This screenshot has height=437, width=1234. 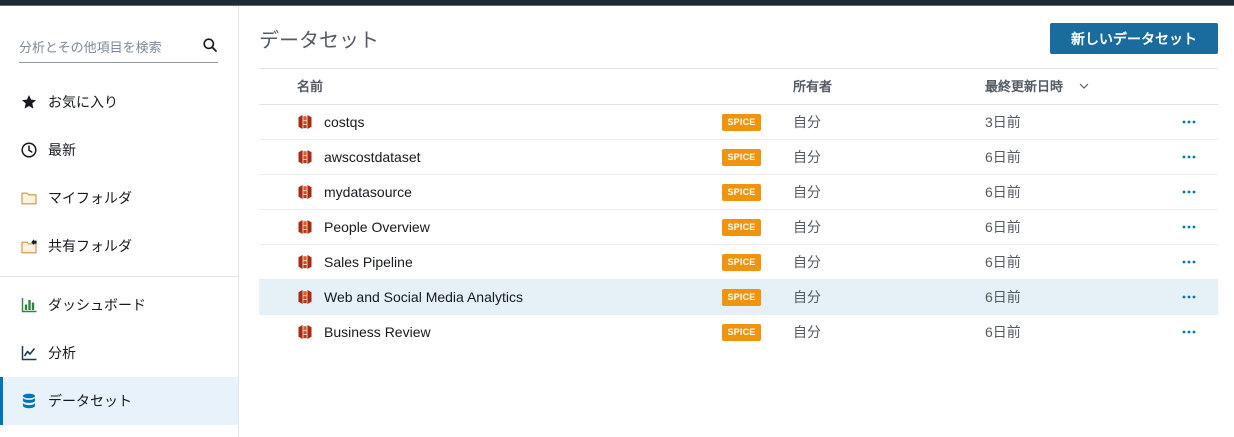 What do you see at coordinates (372, 157) in the screenshot?
I see `dataset-name: awscostdataset` at bounding box center [372, 157].